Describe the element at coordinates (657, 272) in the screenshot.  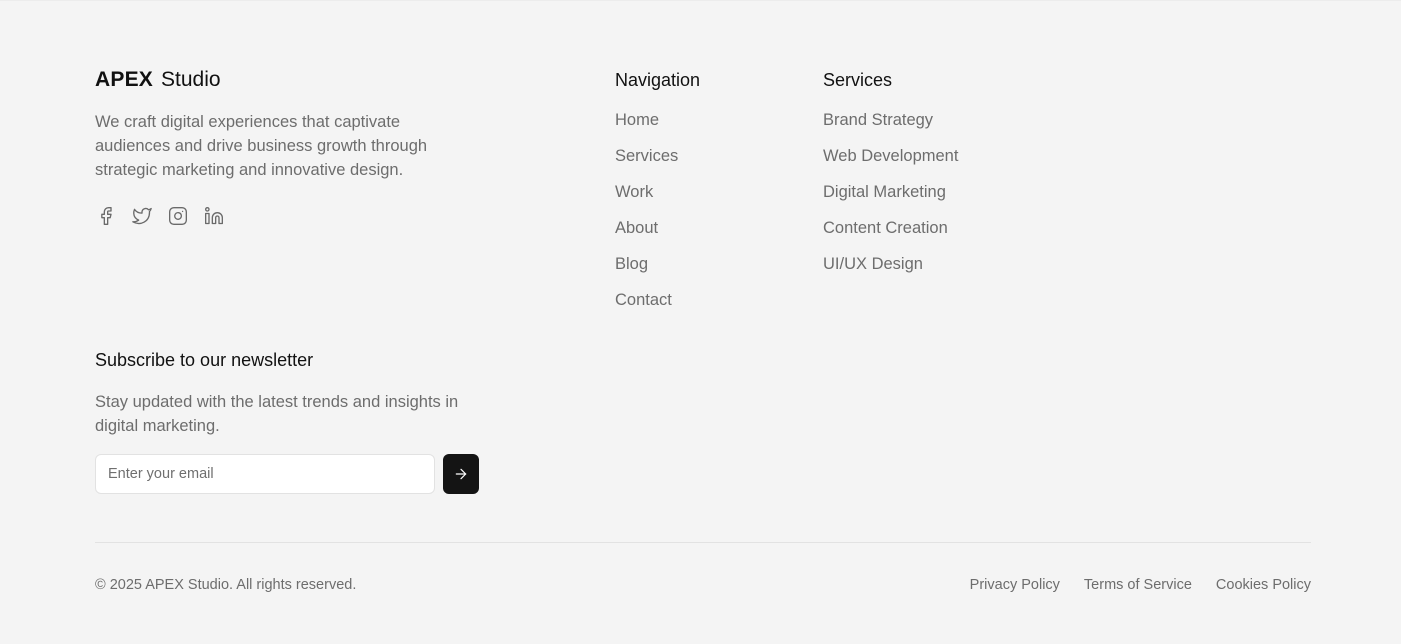
I see `nav-link-blog: Blog` at that location.